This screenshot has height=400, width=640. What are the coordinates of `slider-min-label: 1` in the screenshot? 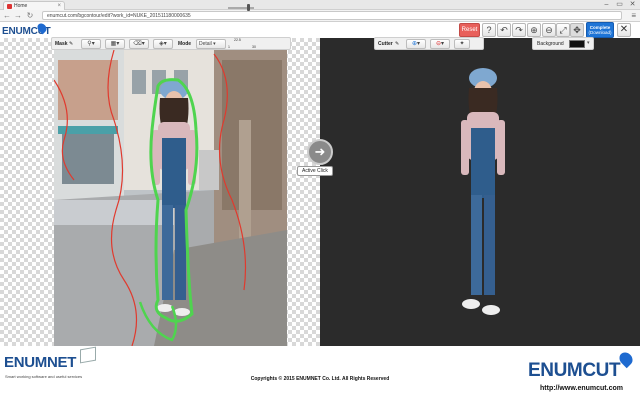 It's located at (229, 47).